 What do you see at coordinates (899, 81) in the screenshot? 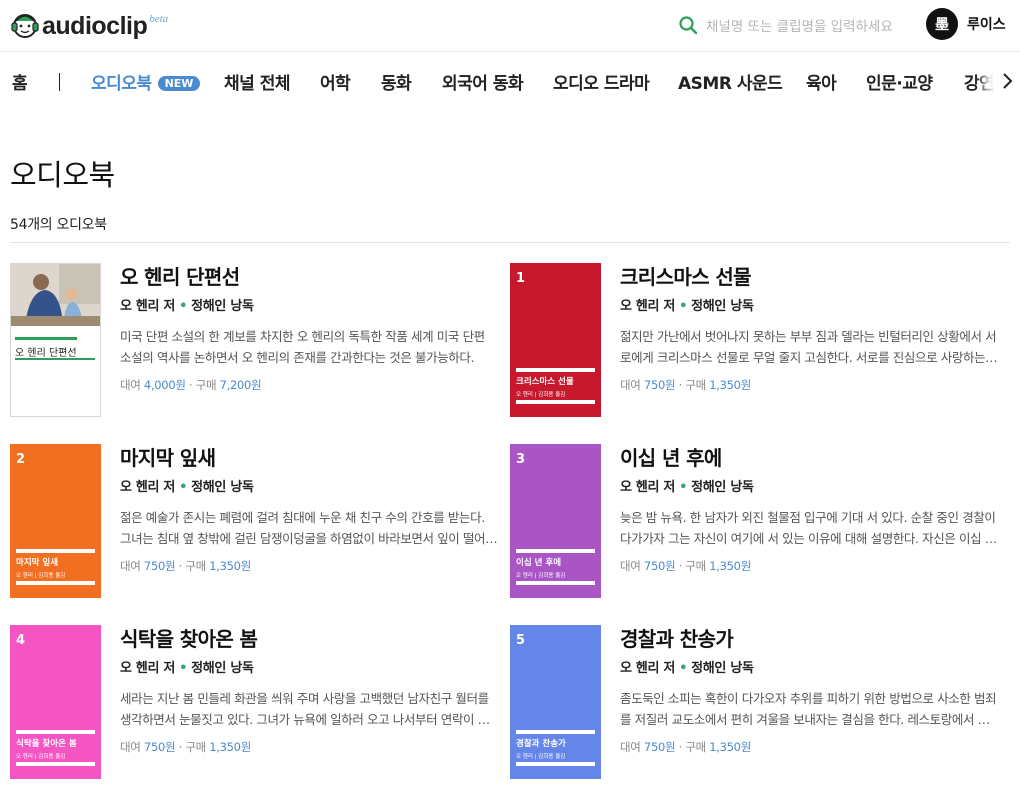
I see `nav-item-humanities: 인문·교양` at bounding box center [899, 81].